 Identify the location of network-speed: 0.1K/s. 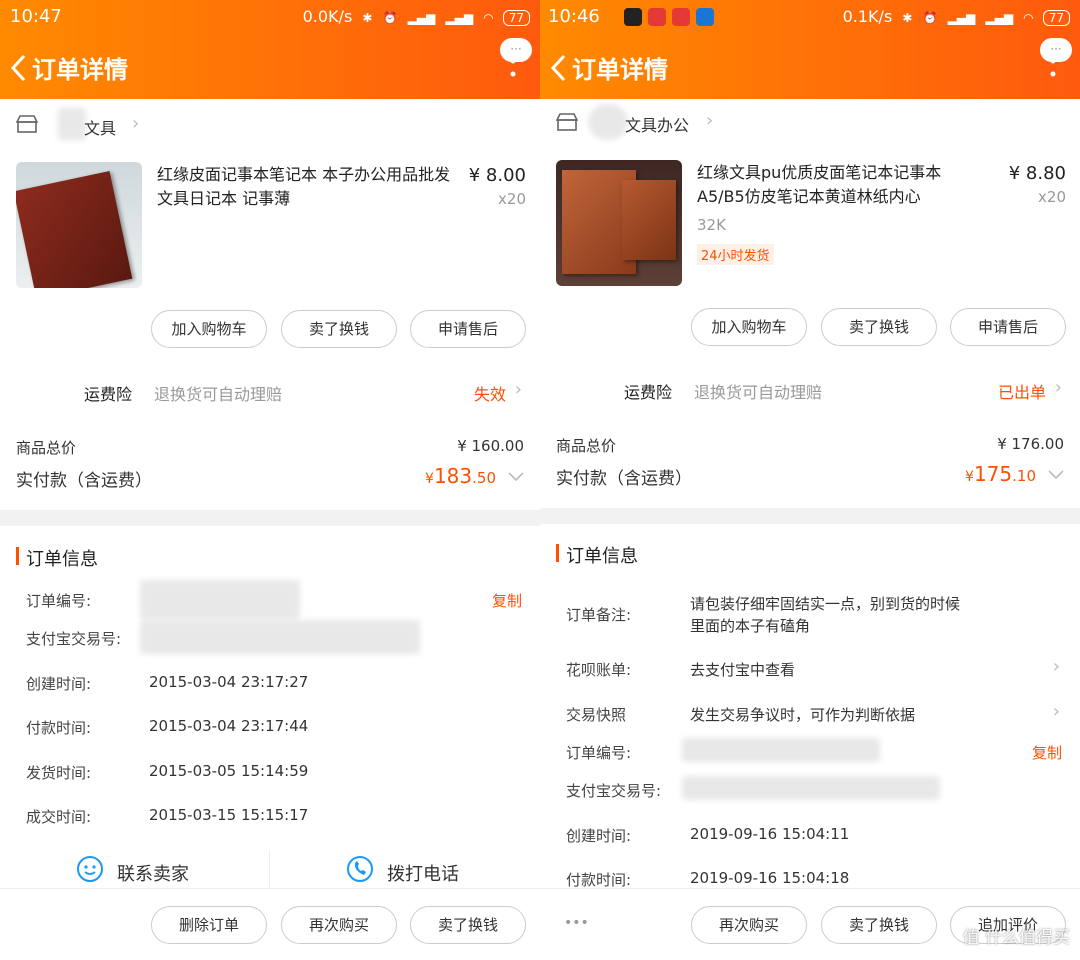
(867, 16).